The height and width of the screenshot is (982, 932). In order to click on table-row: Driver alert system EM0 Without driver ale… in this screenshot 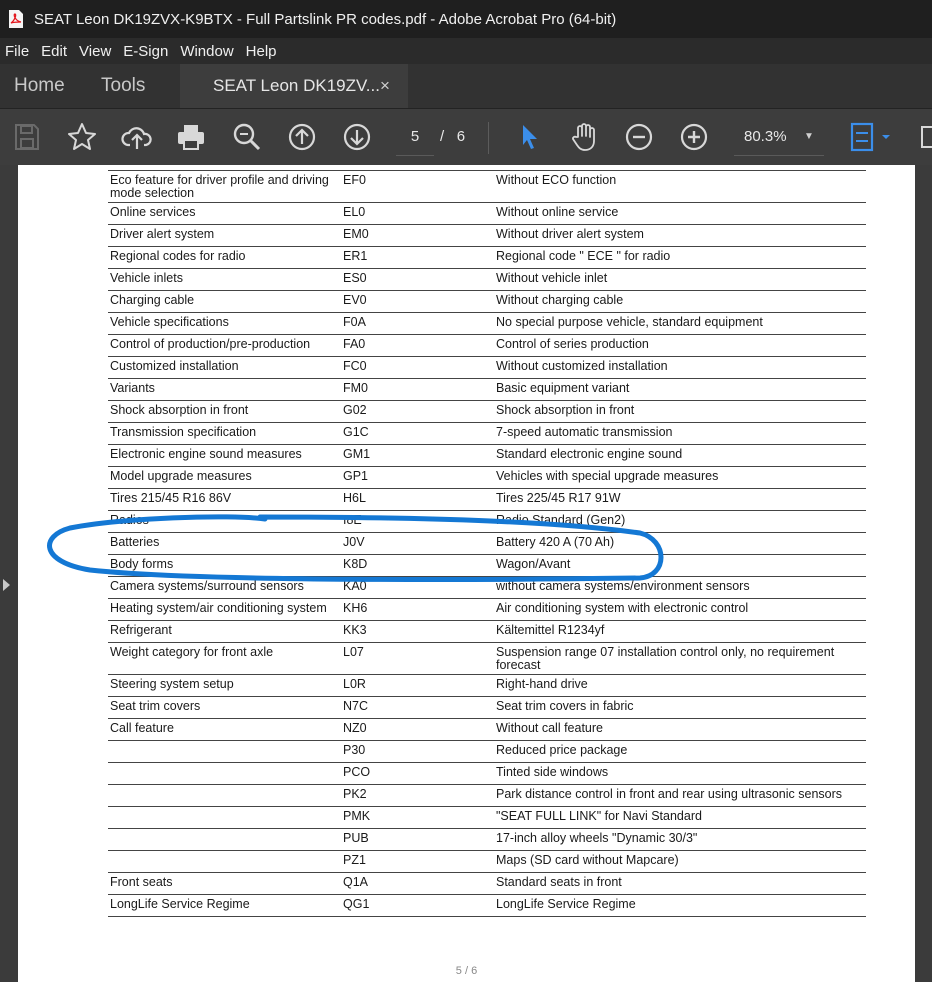, I will do `click(487, 235)`.